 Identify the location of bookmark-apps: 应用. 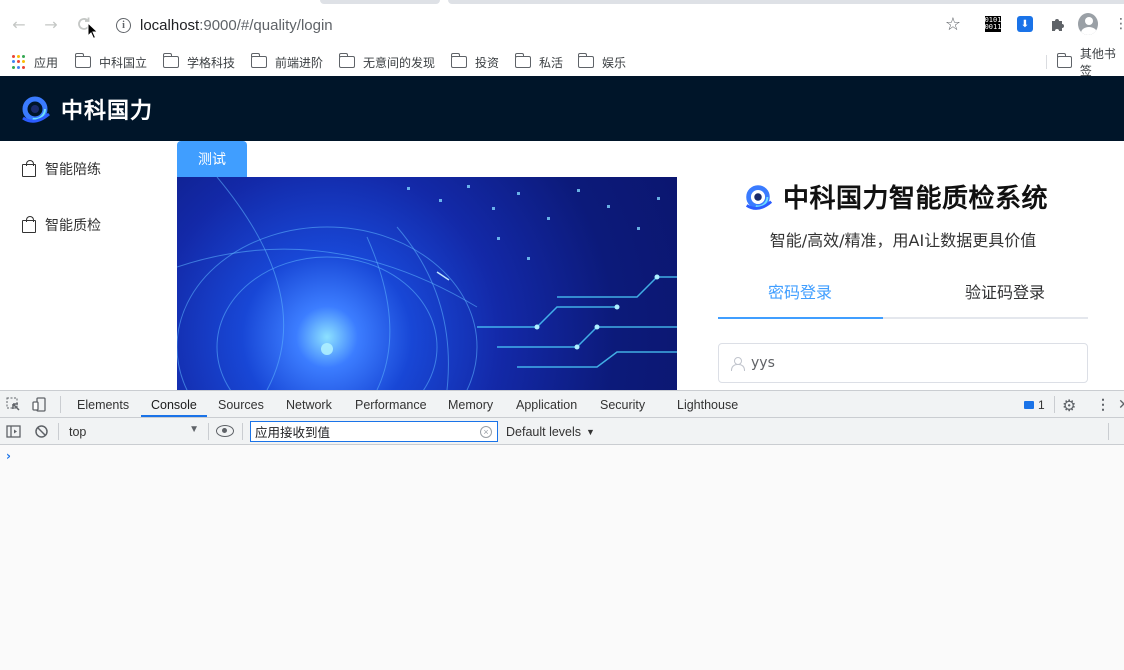
(35, 62).